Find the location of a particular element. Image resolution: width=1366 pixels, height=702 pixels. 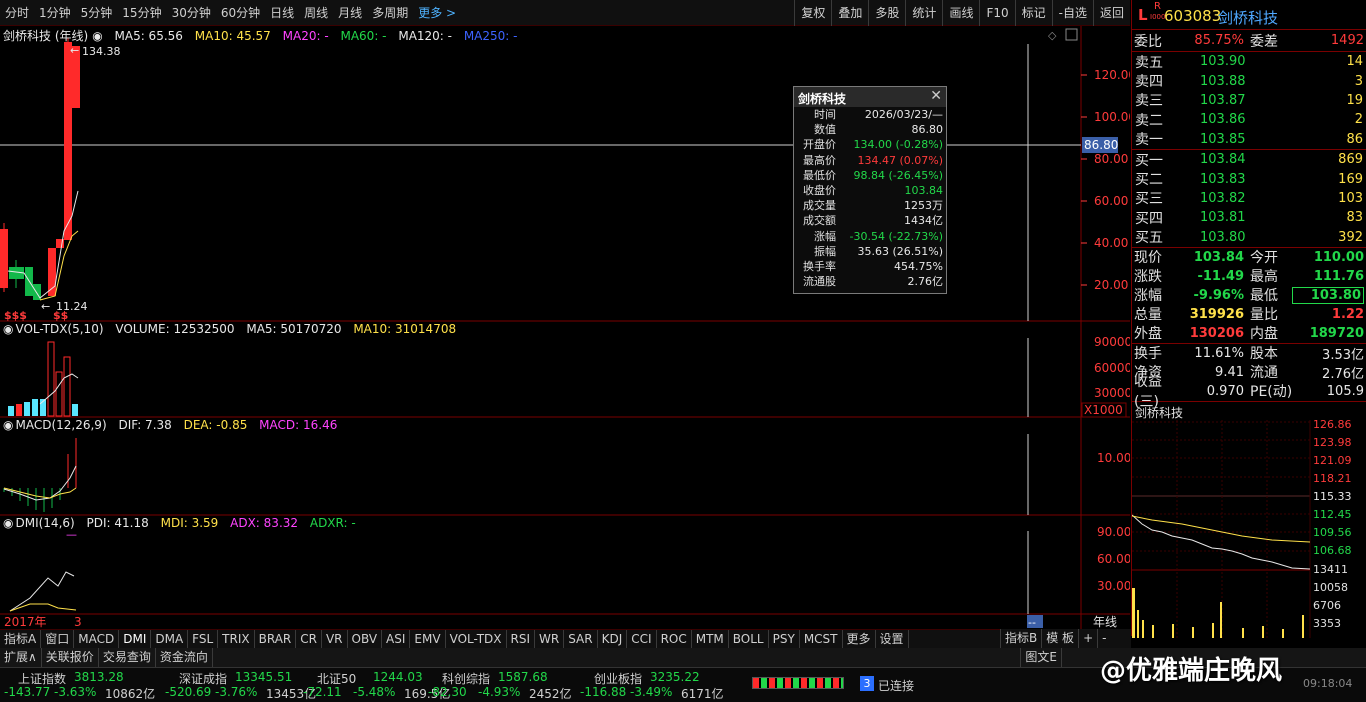

indicator-tab-right-3: - is located at coordinates (1103, 638).